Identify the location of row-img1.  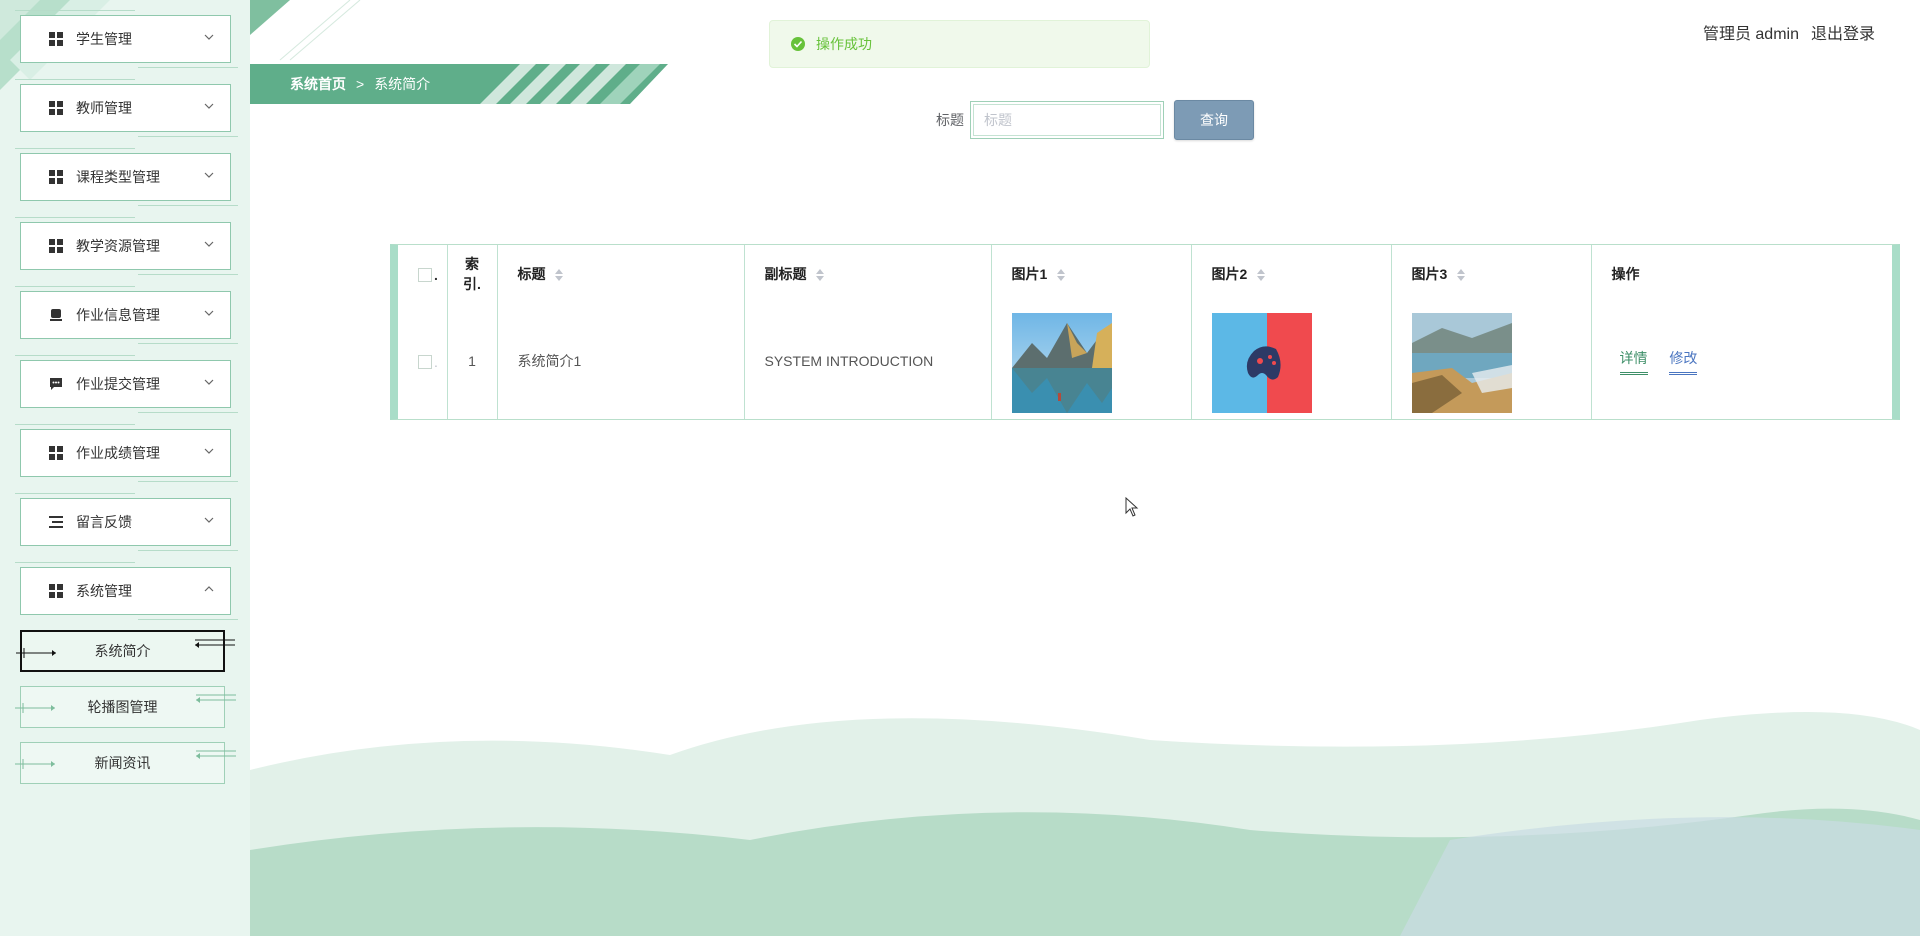
(1091, 361).